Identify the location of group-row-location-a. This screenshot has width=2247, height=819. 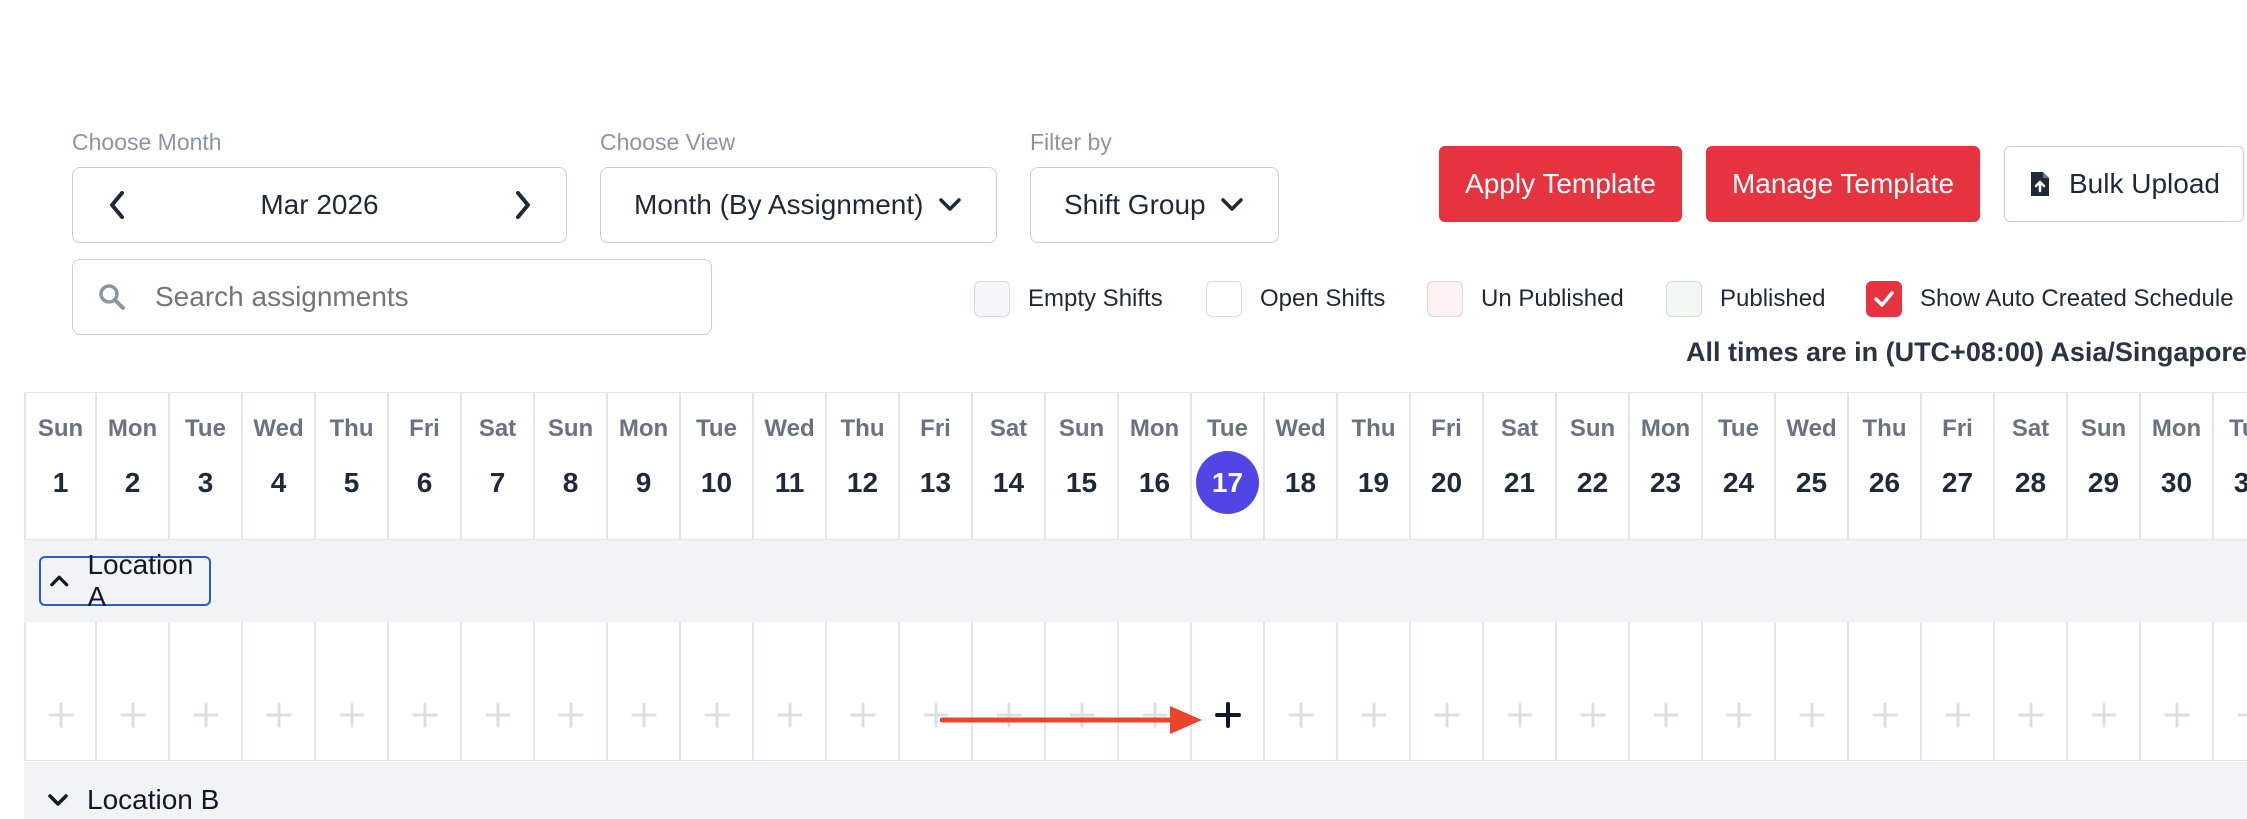
(1135, 581).